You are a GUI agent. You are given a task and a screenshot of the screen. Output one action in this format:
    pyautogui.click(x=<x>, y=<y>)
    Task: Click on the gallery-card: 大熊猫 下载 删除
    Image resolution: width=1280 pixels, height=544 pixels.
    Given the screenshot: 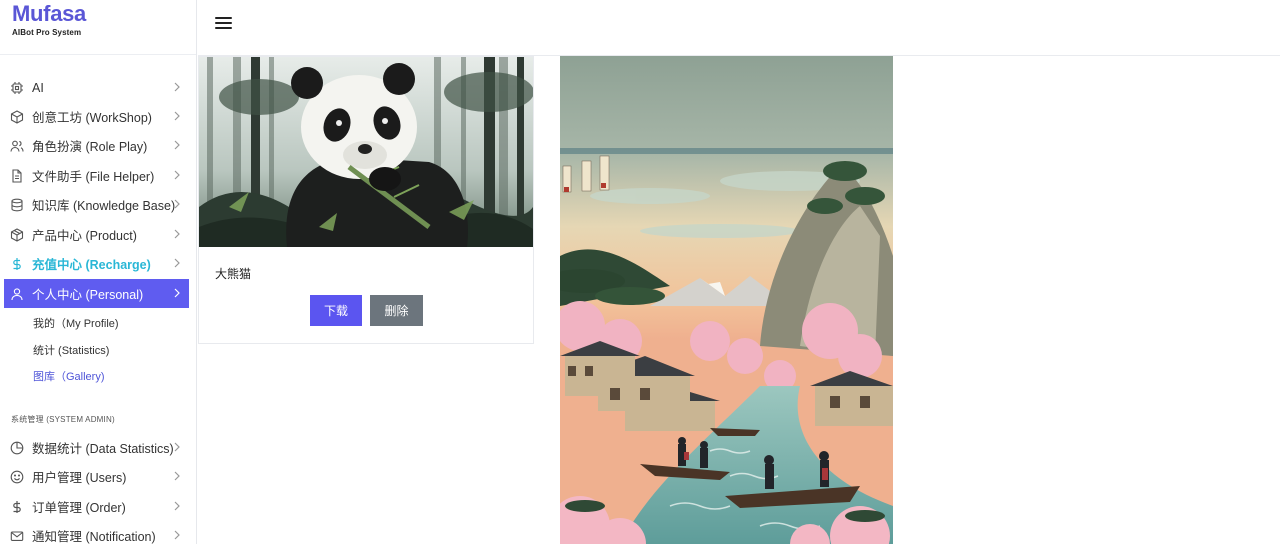 What is the action you would take?
    pyautogui.click(x=366, y=200)
    